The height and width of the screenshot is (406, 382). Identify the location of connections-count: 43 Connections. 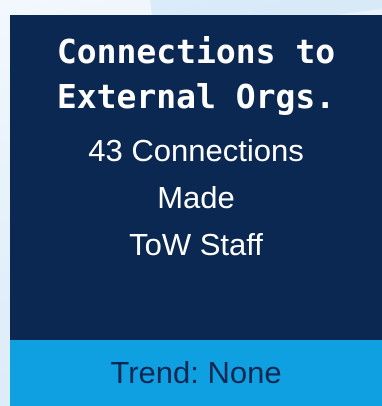
(196, 150).